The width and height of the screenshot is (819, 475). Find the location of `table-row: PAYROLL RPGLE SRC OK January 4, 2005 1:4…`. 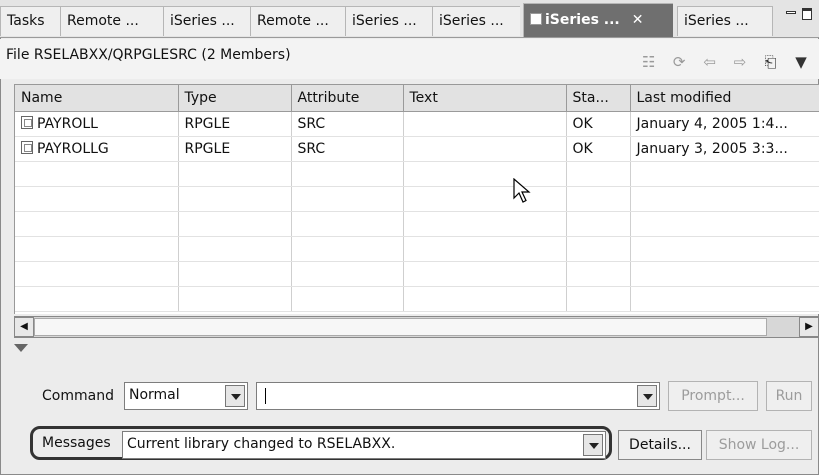

table-row: PAYROLL RPGLE SRC OK January 4, 2005 1:4… is located at coordinates (417, 124).